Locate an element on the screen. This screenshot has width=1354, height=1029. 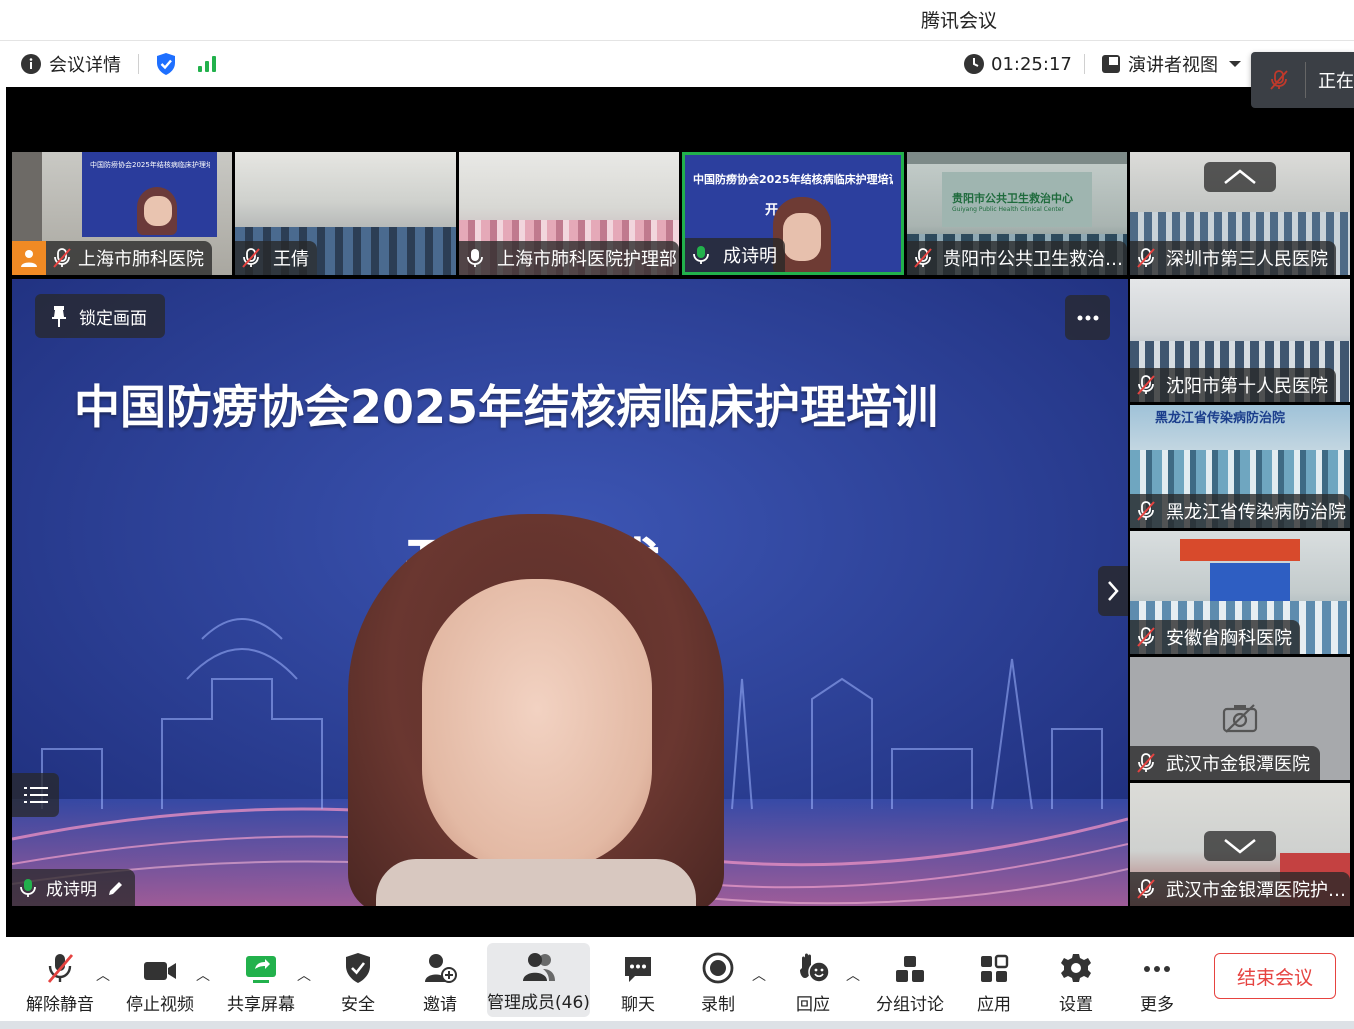
speaking-label: 正在 is located at coordinates (1336, 81).